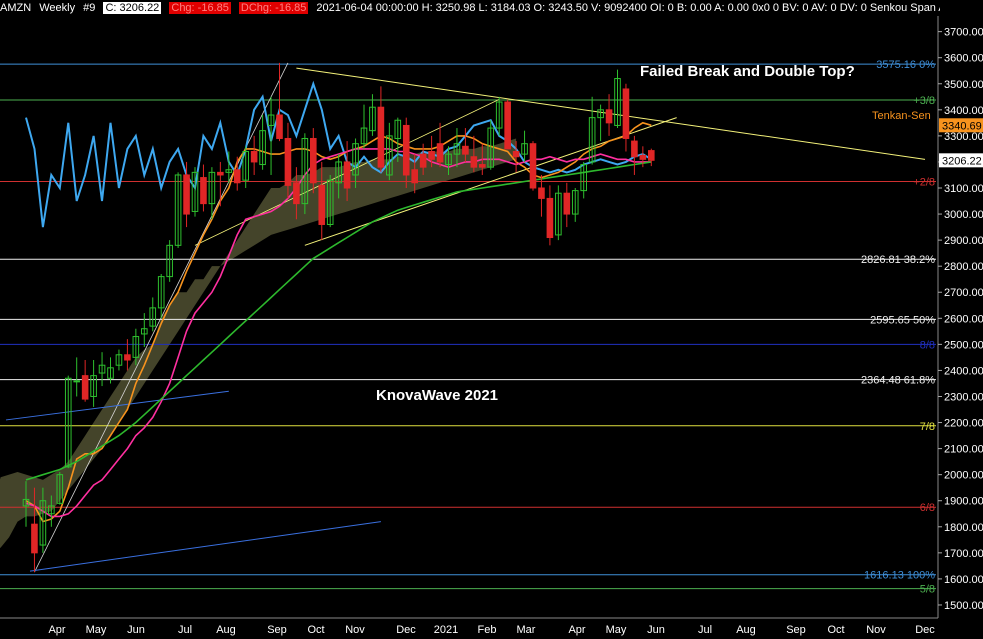  Describe the element at coordinates (927, 427) in the screenshot. I see `level-label: 7/8` at that location.